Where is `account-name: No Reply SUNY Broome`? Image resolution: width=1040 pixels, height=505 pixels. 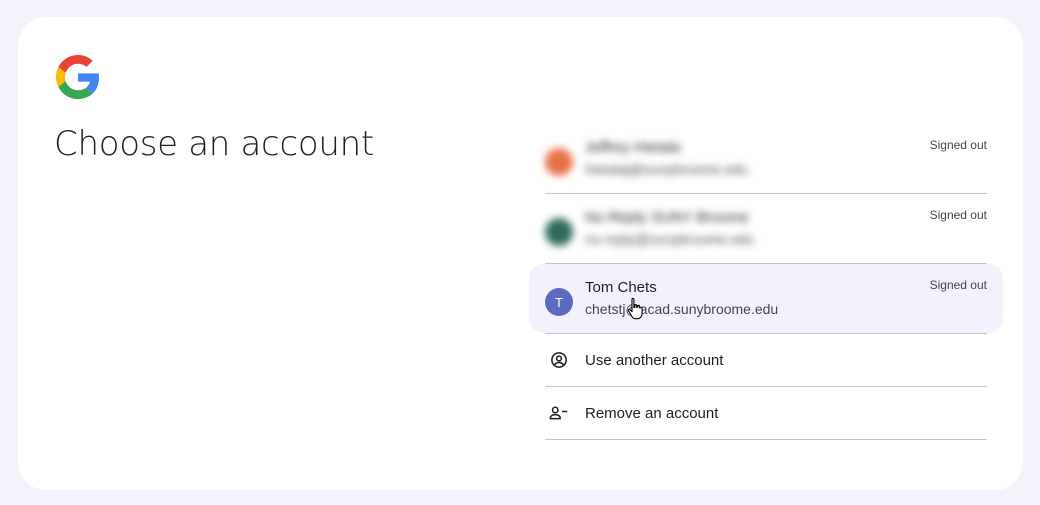
account-name: No Reply SUNY Broome is located at coordinates (667, 217).